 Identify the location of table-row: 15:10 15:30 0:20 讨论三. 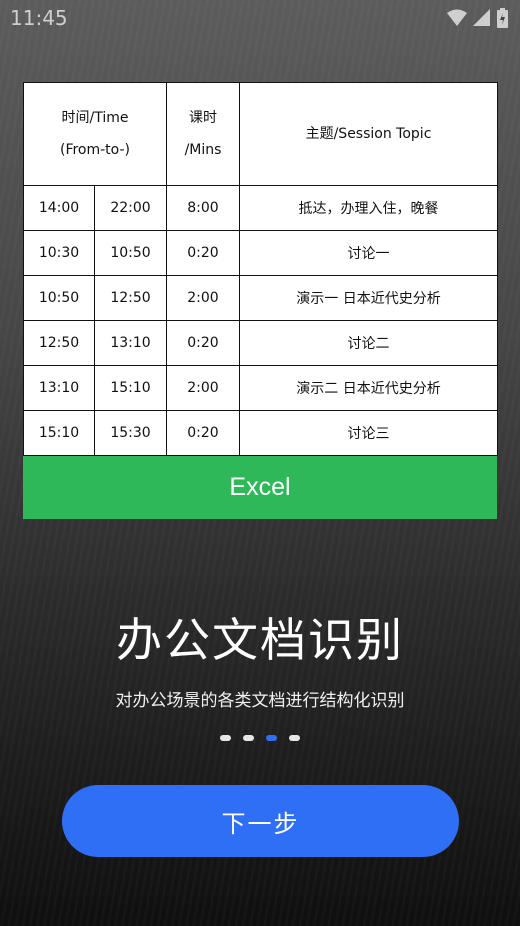
(260, 433).